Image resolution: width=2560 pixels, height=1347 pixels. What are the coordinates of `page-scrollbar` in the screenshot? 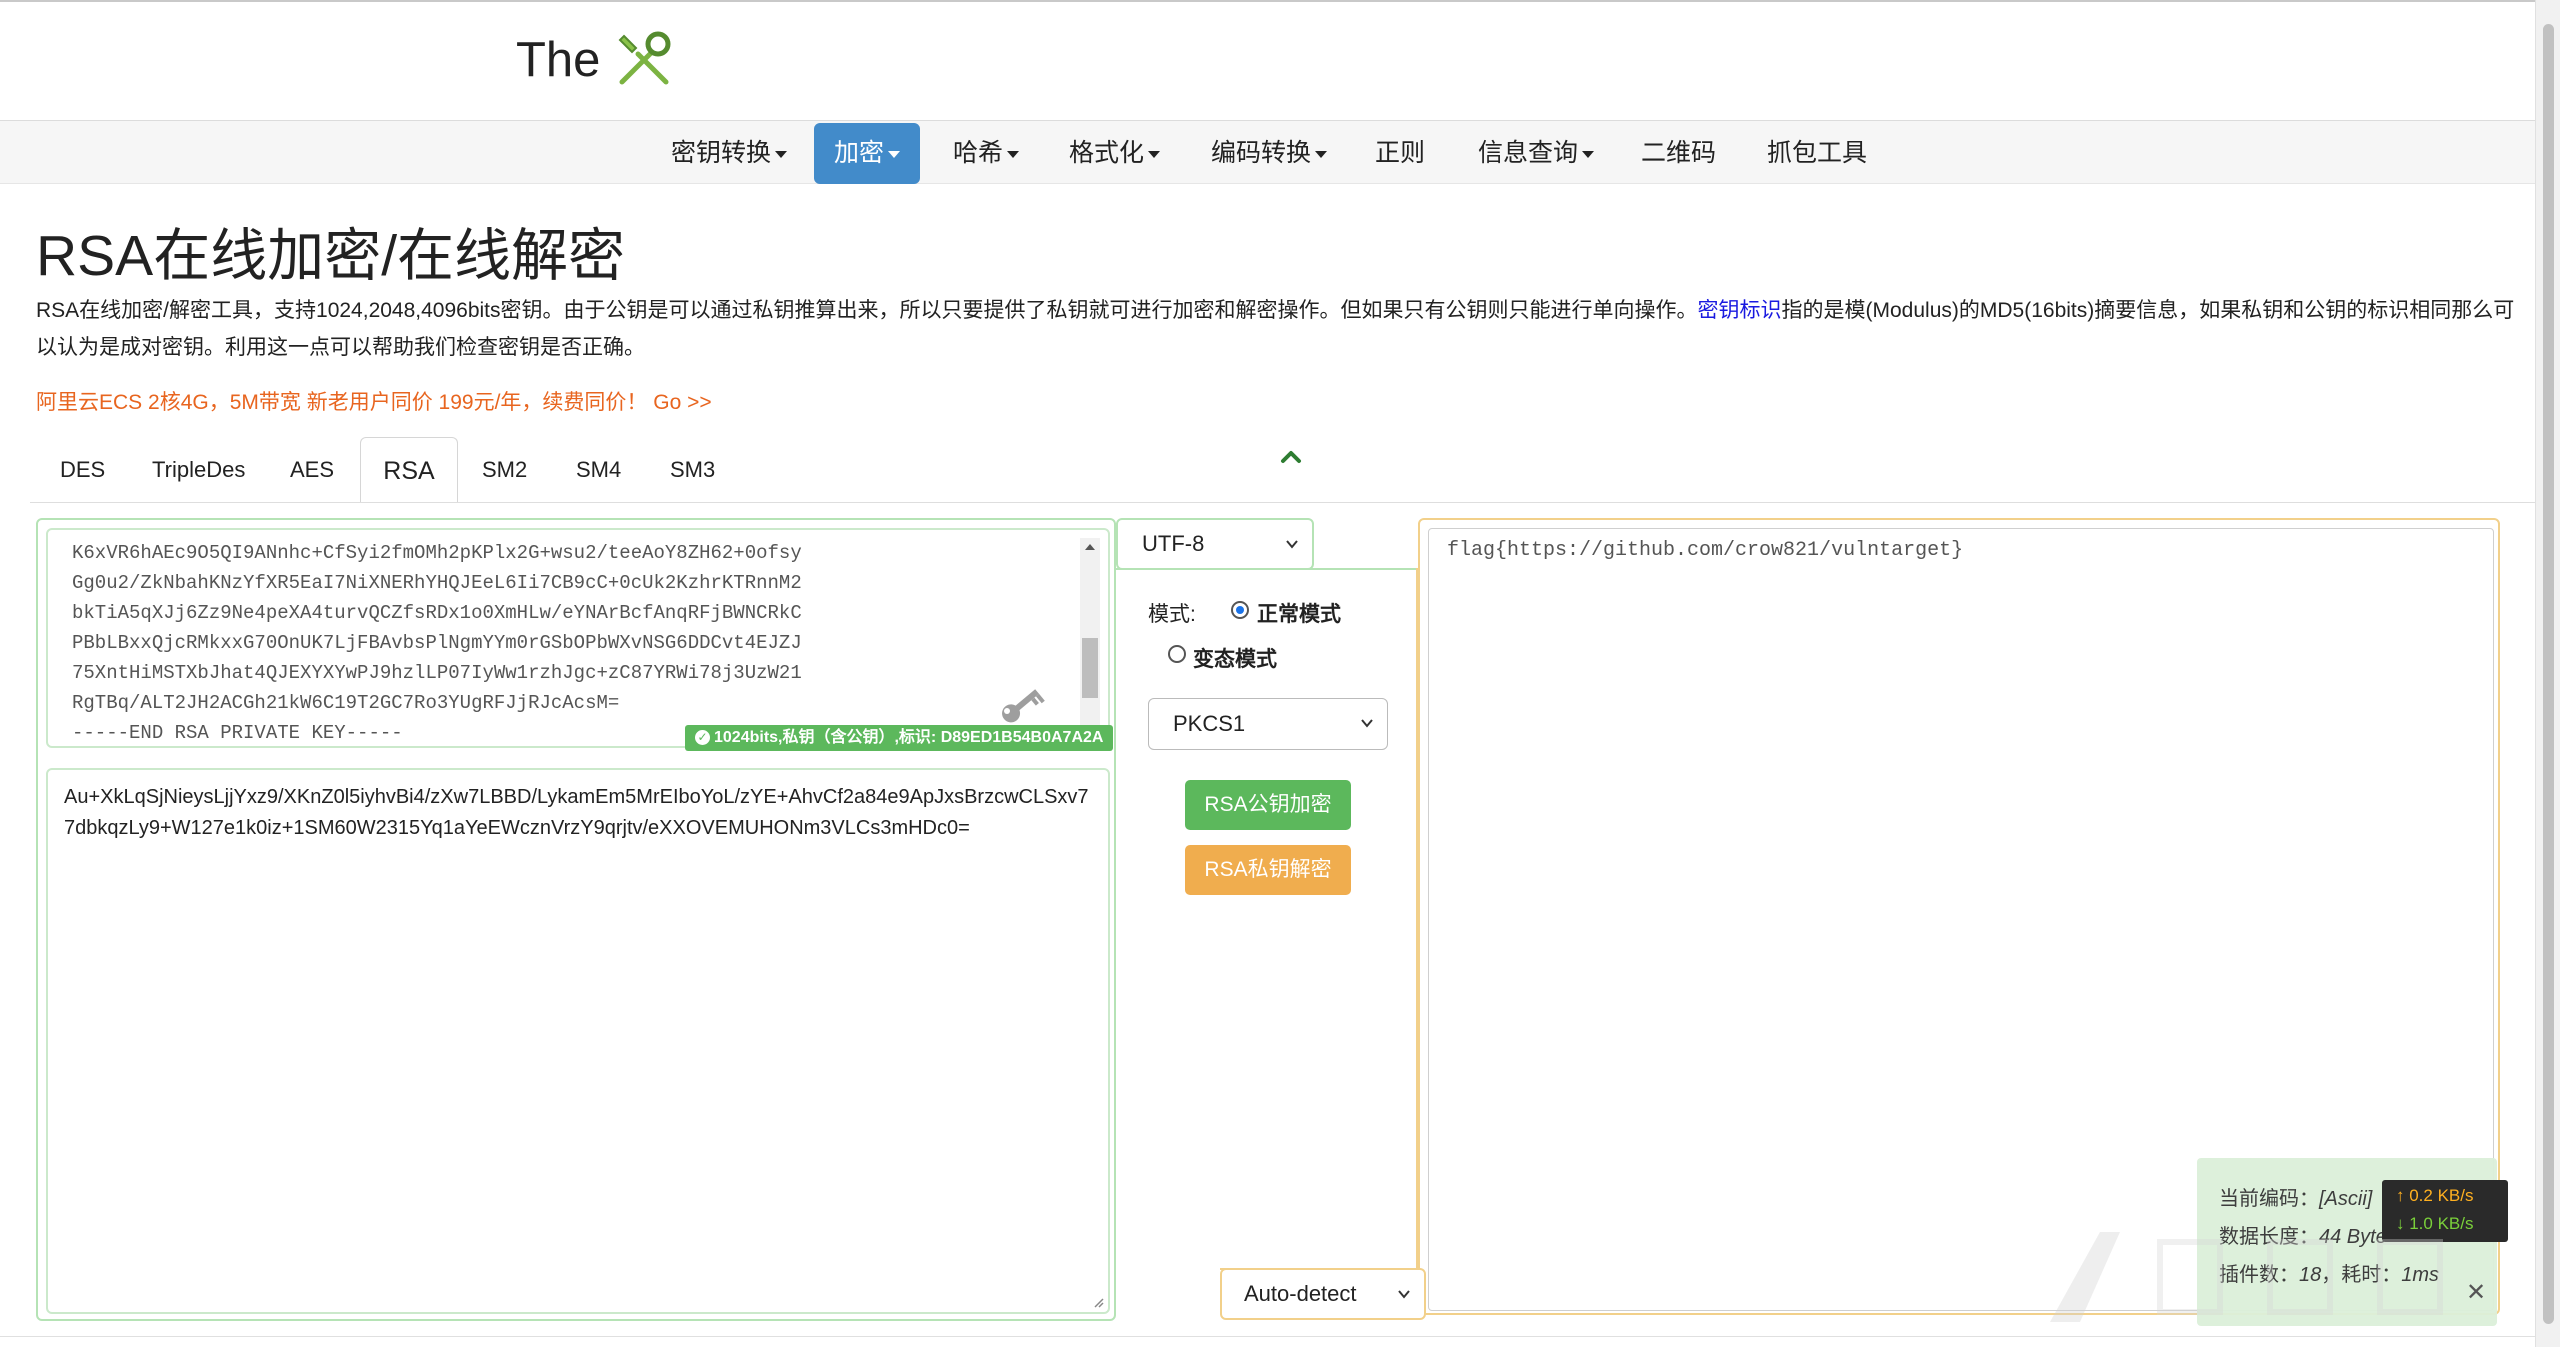 It's located at (2547, 673).